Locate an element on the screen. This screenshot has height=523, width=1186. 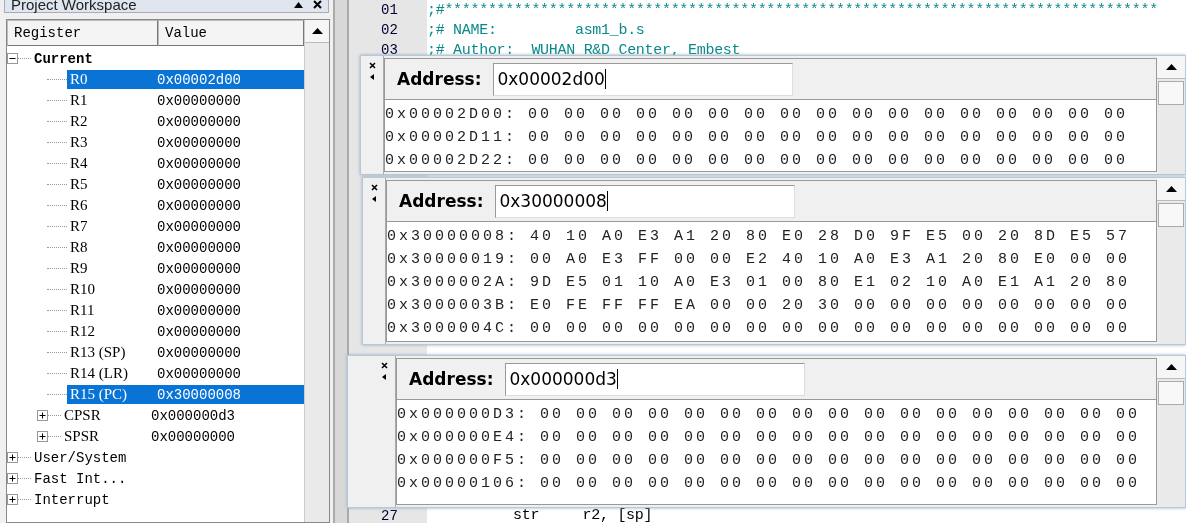
tree-item: R12 0x00000000 is located at coordinates (185, 331).